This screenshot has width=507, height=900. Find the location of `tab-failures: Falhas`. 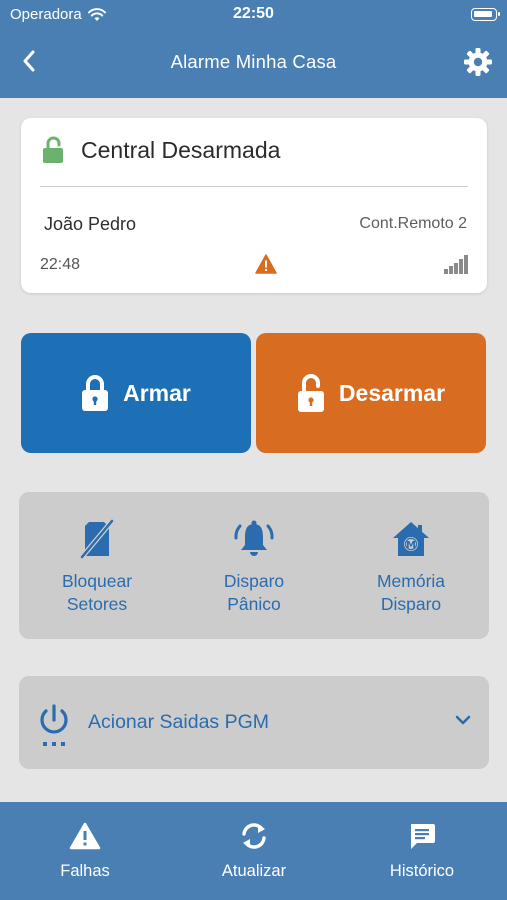

tab-failures: Falhas is located at coordinates (85, 850).